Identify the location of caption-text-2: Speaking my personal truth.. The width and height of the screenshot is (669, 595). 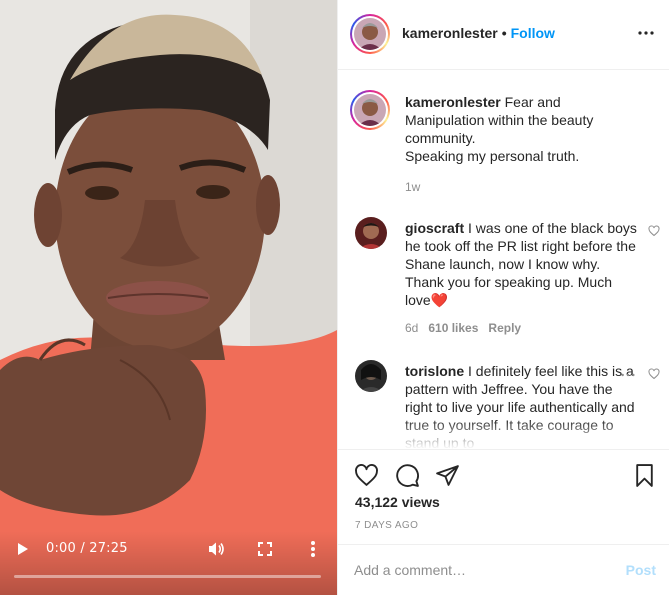
(492, 156).